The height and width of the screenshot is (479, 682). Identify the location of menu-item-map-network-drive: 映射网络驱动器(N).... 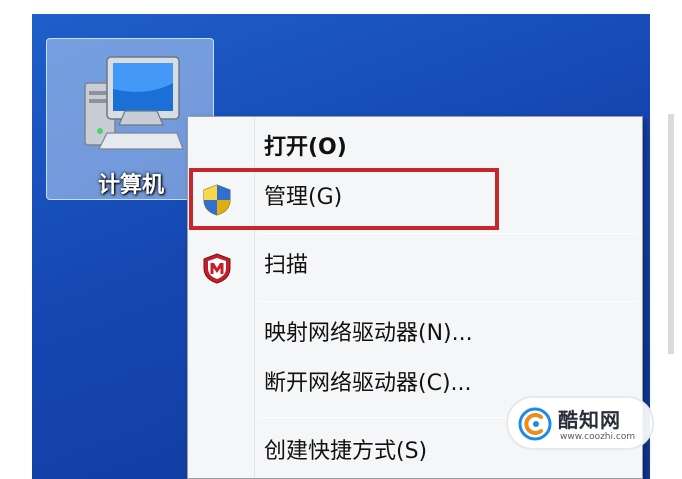
(415, 334).